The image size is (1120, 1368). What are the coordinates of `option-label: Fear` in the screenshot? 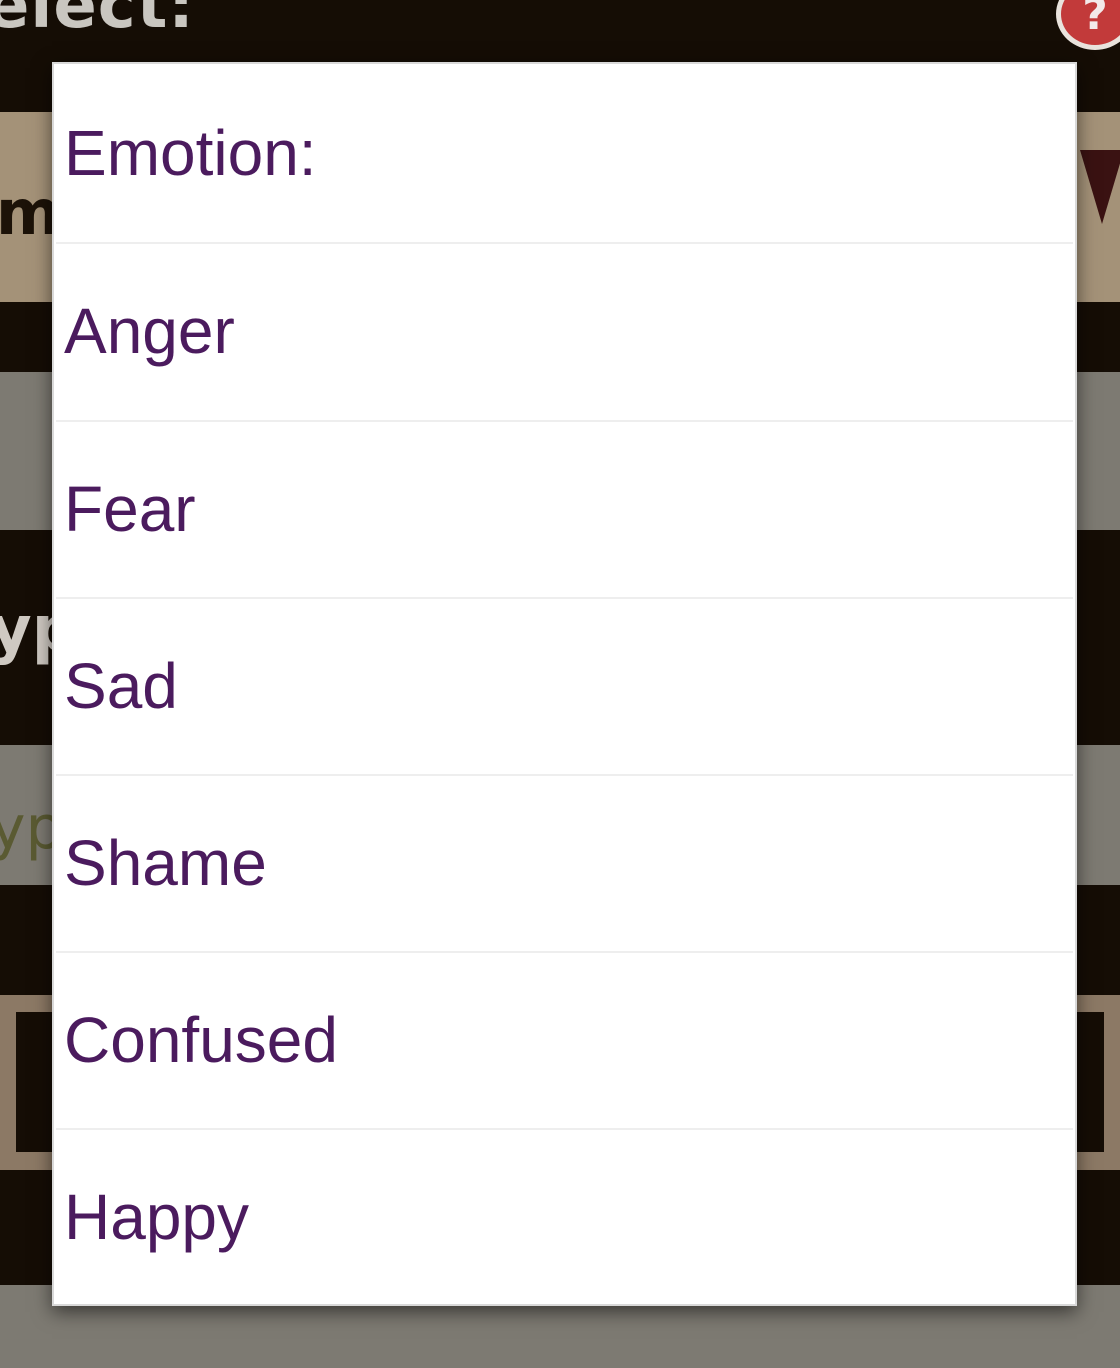 It's located at (130, 508).